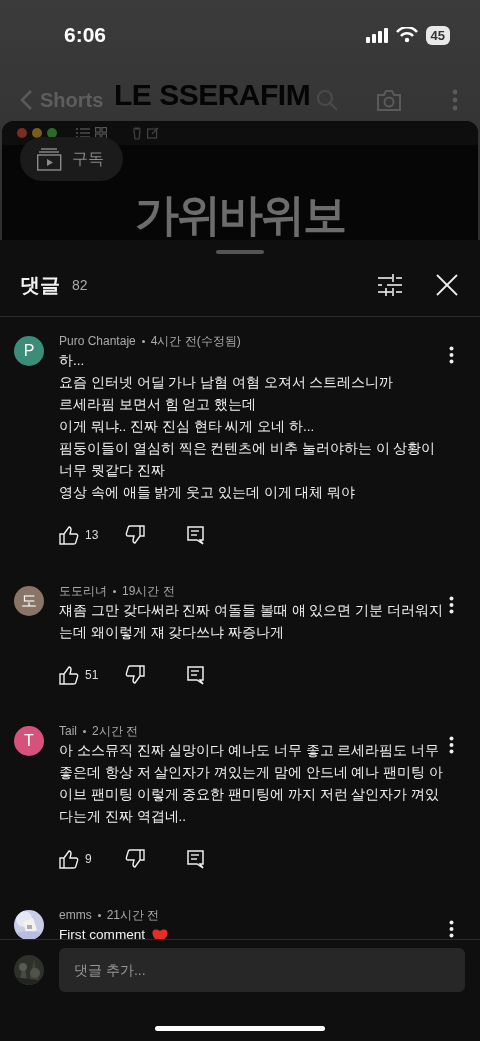 The image size is (480, 1041). Describe the element at coordinates (390, 285) in the screenshot. I see `filter-icon` at that location.